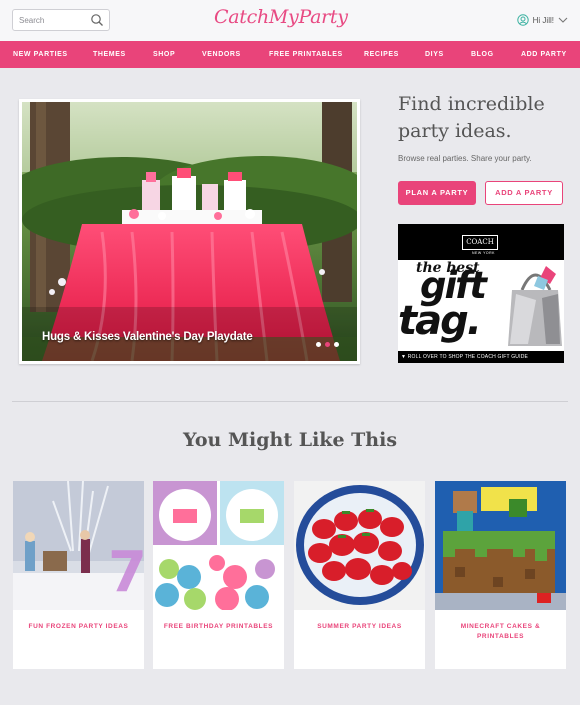 This screenshot has width=580, height=705. I want to click on frozen-party-image: 7, so click(78, 545).